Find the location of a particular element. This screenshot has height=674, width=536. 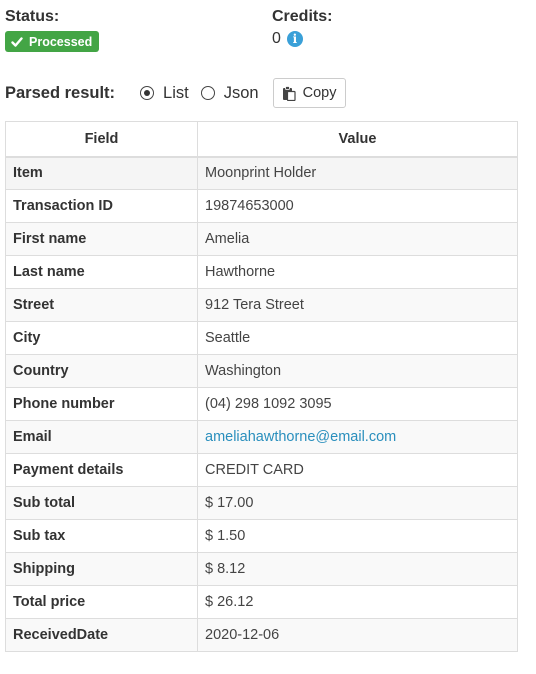

field-cell: Email is located at coordinates (101, 437).